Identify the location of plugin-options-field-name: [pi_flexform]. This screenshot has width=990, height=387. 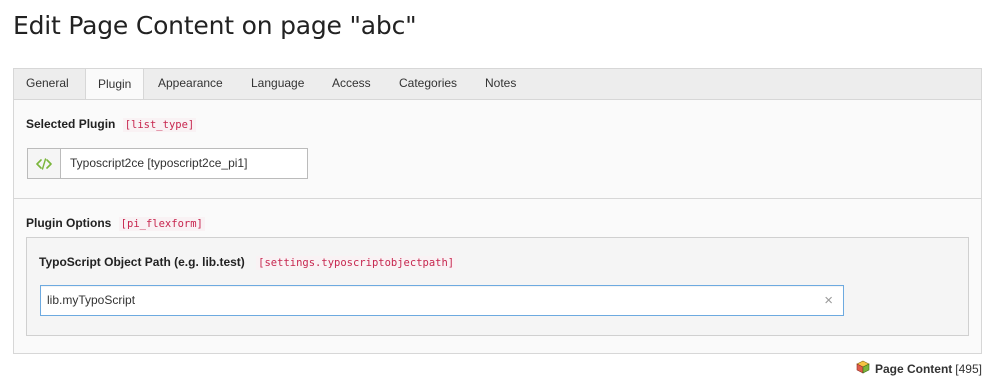
(161, 224).